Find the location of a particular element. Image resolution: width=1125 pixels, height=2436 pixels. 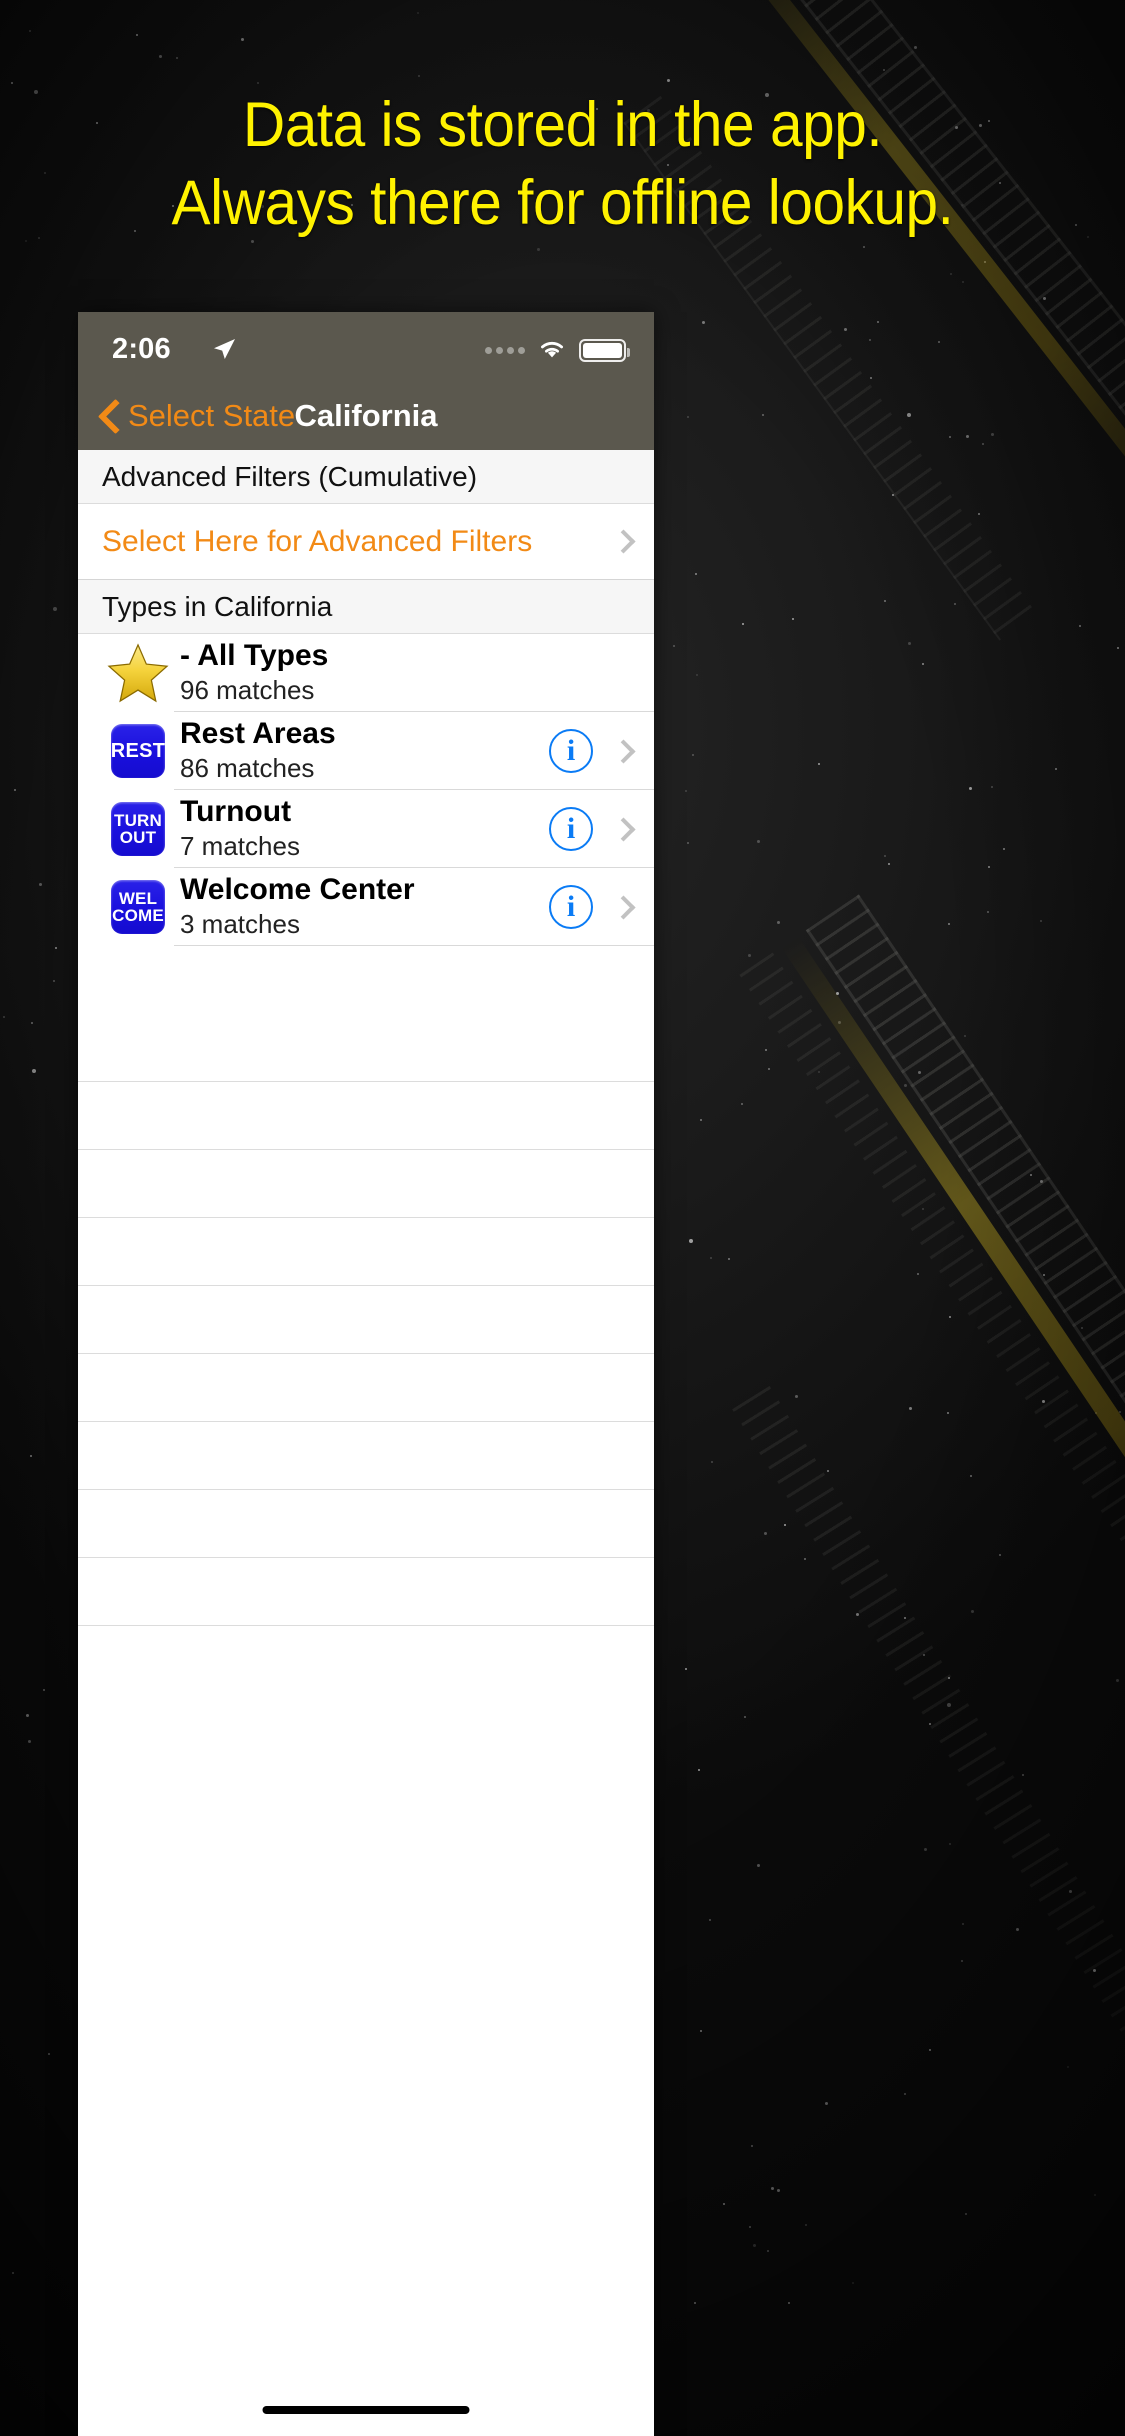

page-title: California is located at coordinates (366, 415).